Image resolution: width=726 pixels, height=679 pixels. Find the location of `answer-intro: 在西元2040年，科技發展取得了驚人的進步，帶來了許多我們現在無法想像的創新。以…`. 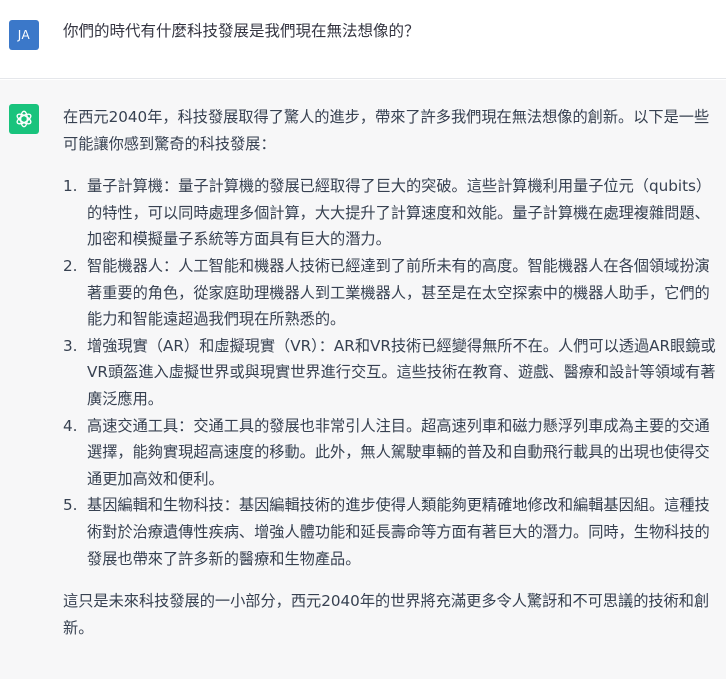

answer-intro: 在西元2040年，科技發展取得了驚人的進步，帶來了許多我們現在無法想像的創新。以… is located at coordinates (386, 130).